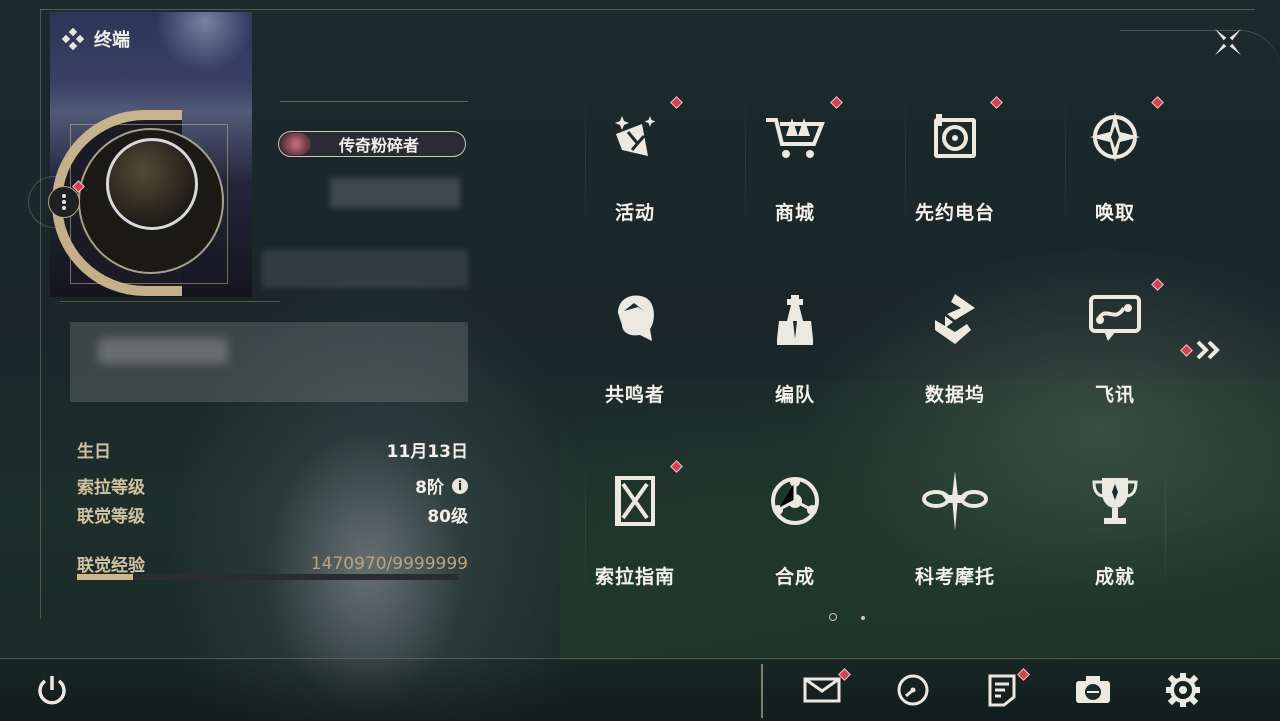 The height and width of the screenshot is (721, 1280). Describe the element at coordinates (647, 9) in the screenshot. I see `frame-line-top` at that location.